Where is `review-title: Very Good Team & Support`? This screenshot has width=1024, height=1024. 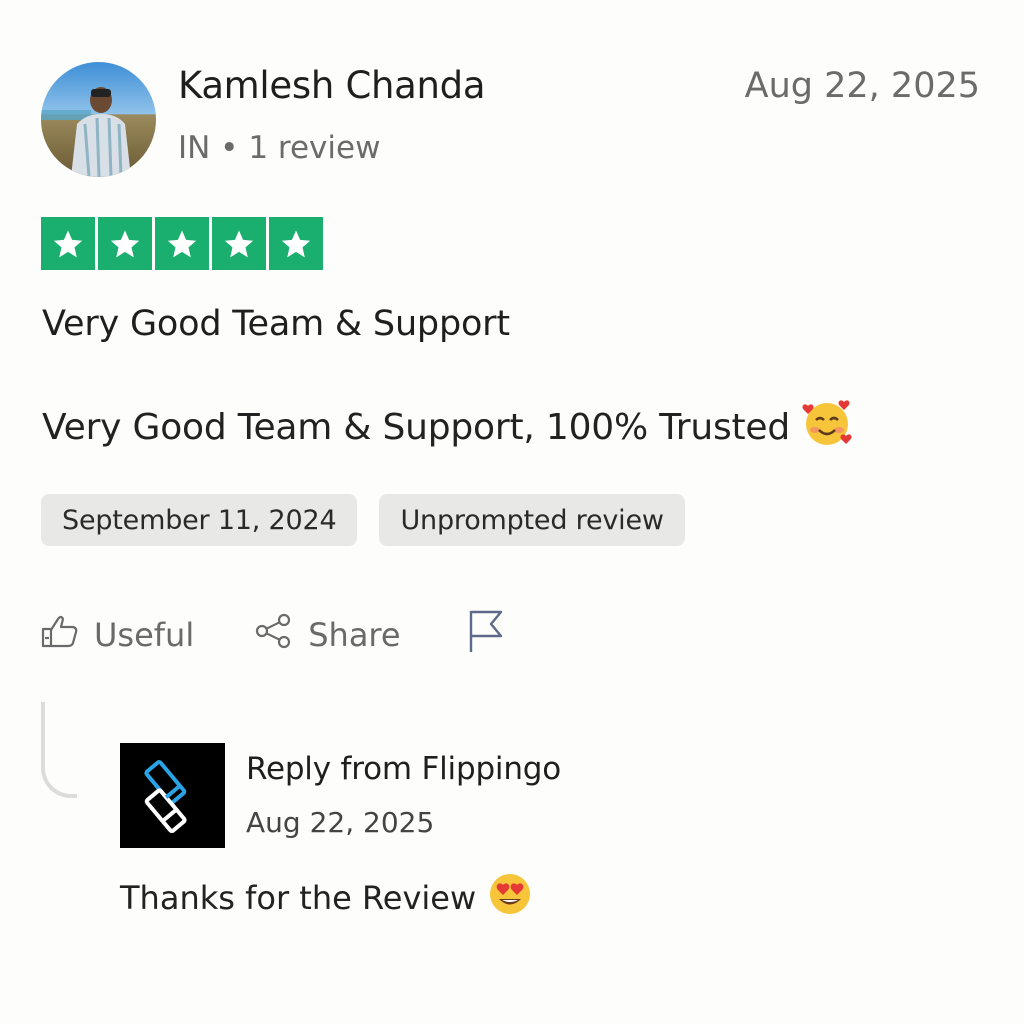
review-title: Very Good Team & Support is located at coordinates (276, 324).